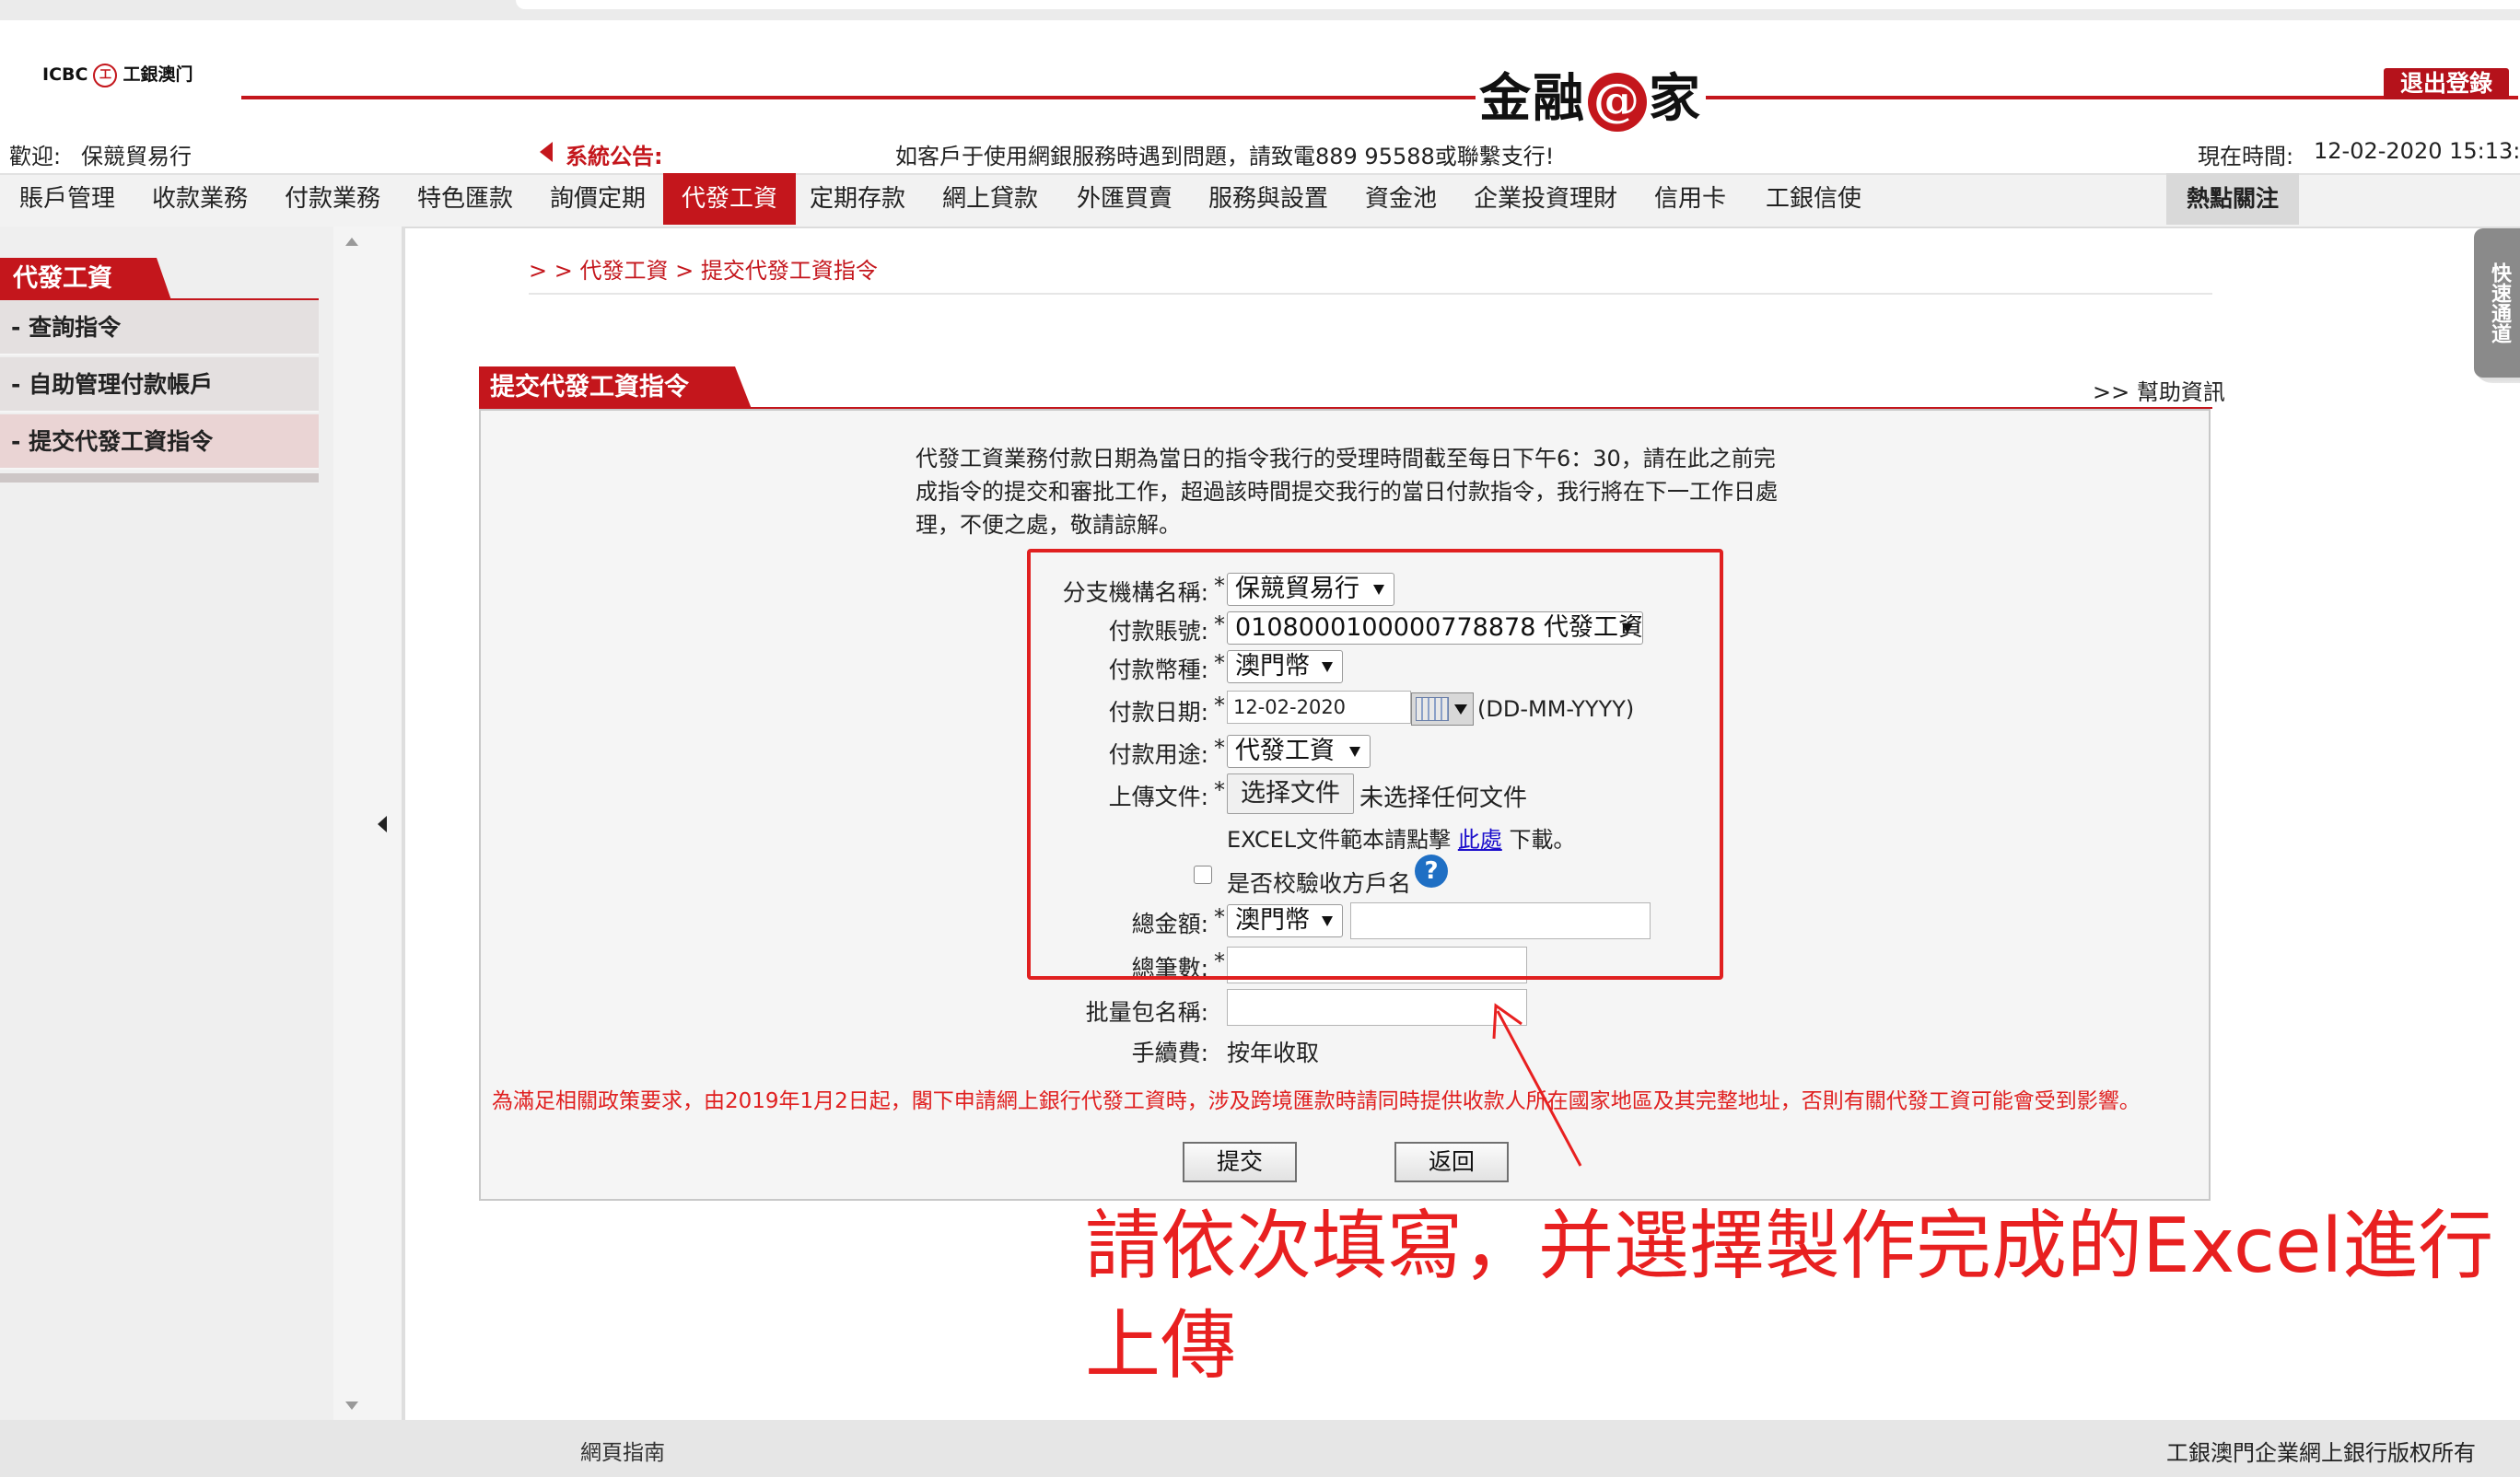 The height and width of the screenshot is (1477, 2520). I want to click on brand-at-icon: @, so click(1617, 102).